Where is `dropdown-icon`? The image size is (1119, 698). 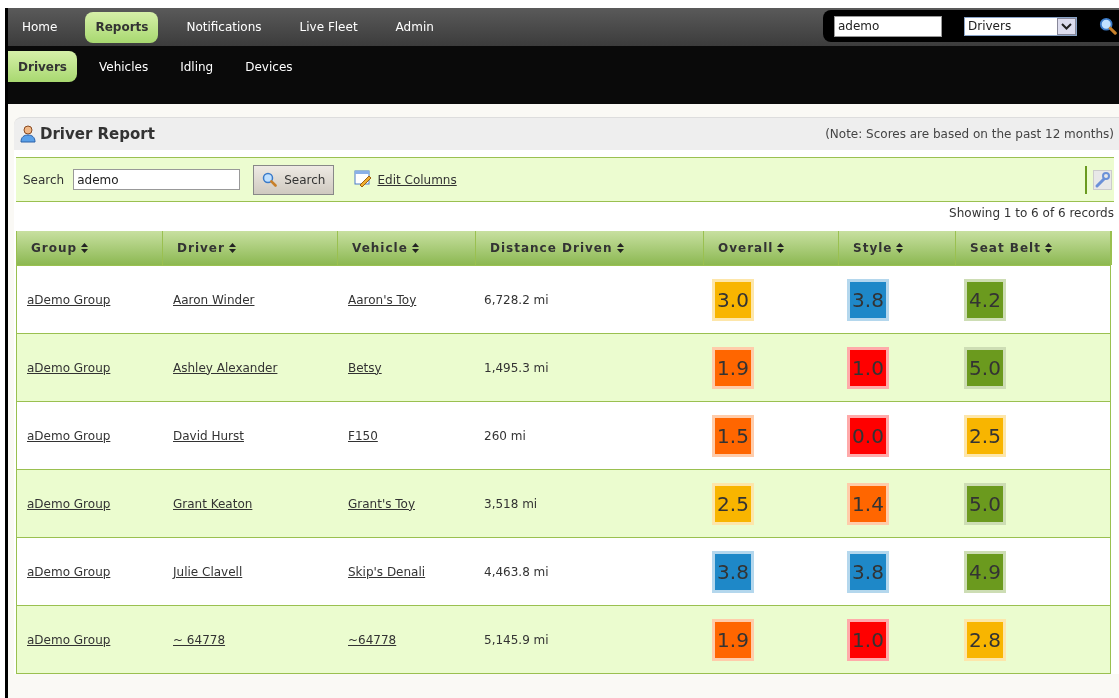
dropdown-icon is located at coordinates (1066, 26).